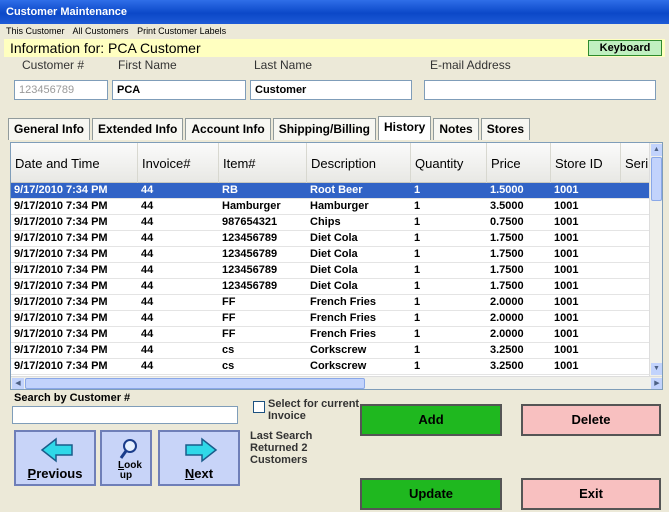  I want to click on info-bar: Information for: PCA Customer Keyboard, so click(334, 48).